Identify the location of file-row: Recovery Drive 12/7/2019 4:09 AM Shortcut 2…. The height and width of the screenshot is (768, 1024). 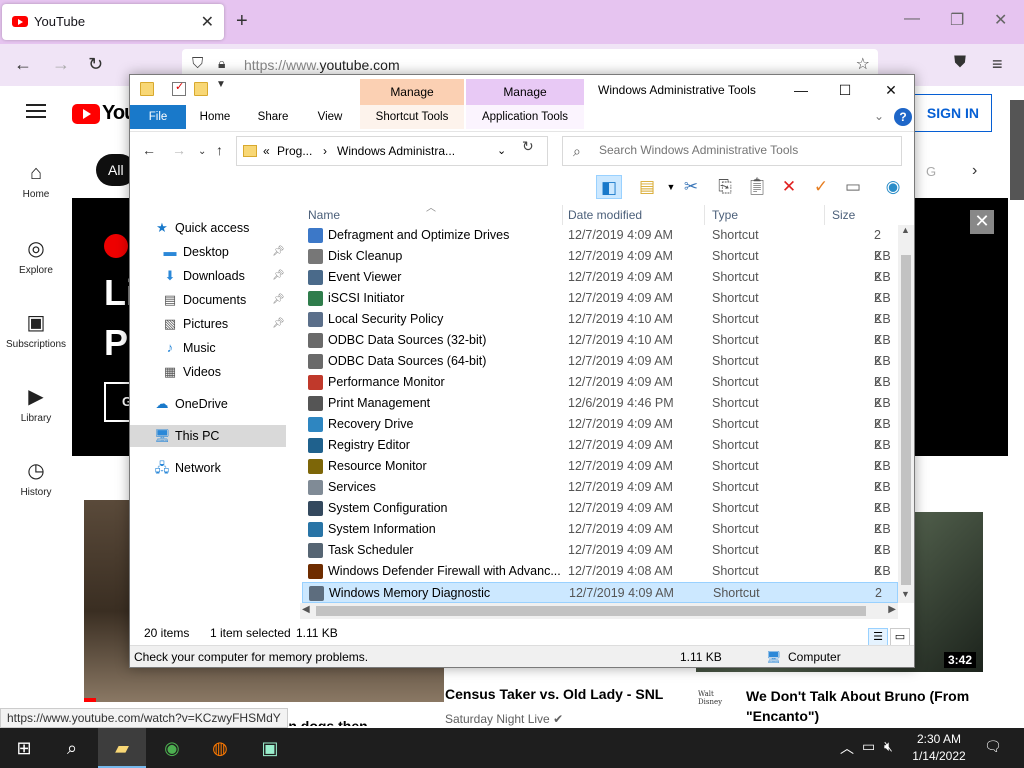
(600, 433).